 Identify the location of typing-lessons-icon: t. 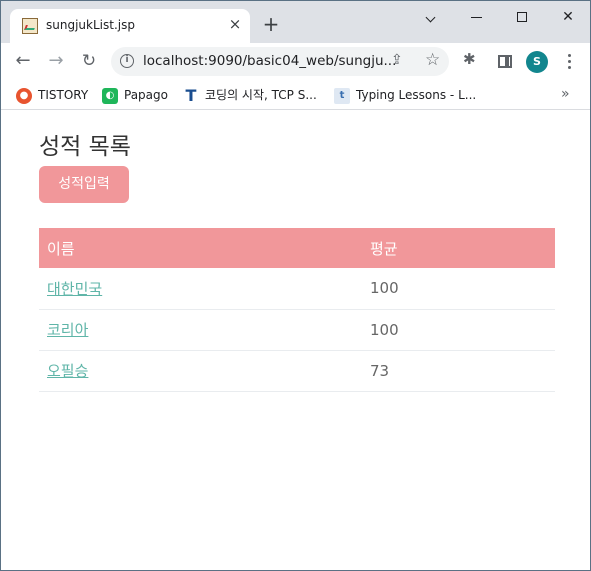
(342, 95).